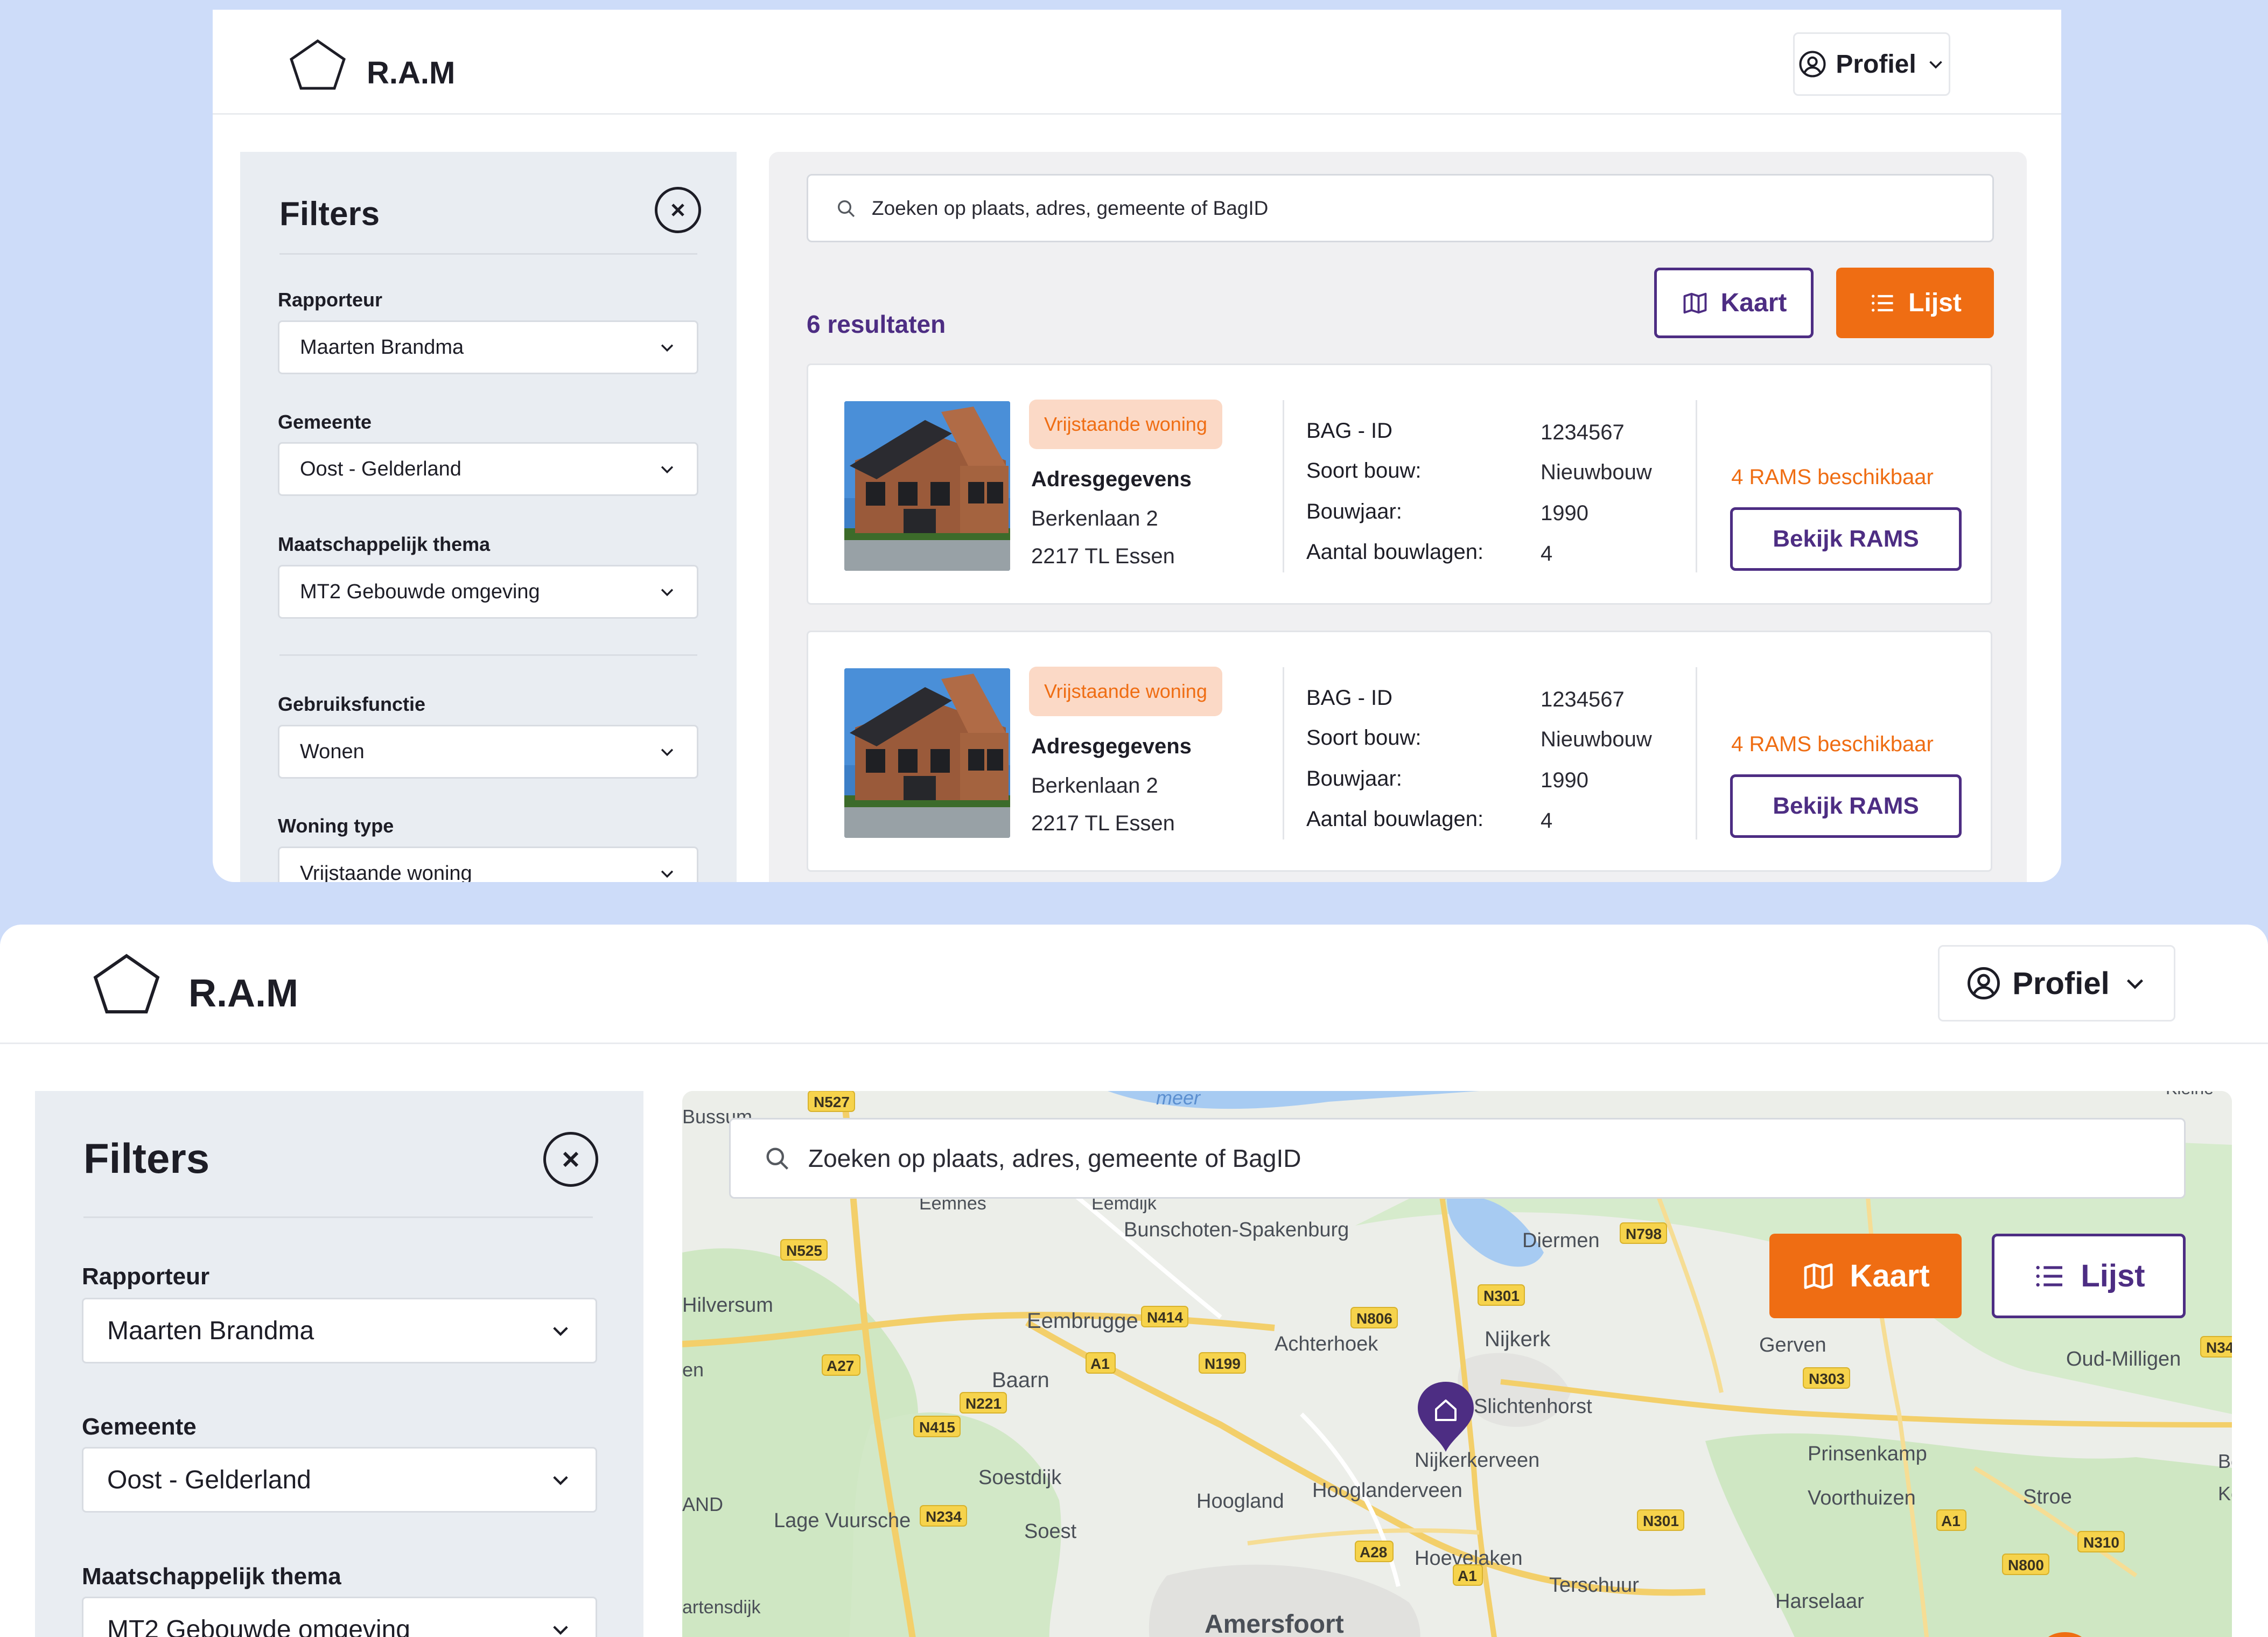 The image size is (2268, 1637). Describe the element at coordinates (384, 544) in the screenshot. I see `filter-label-thema: Maatschappelijk thema` at that location.